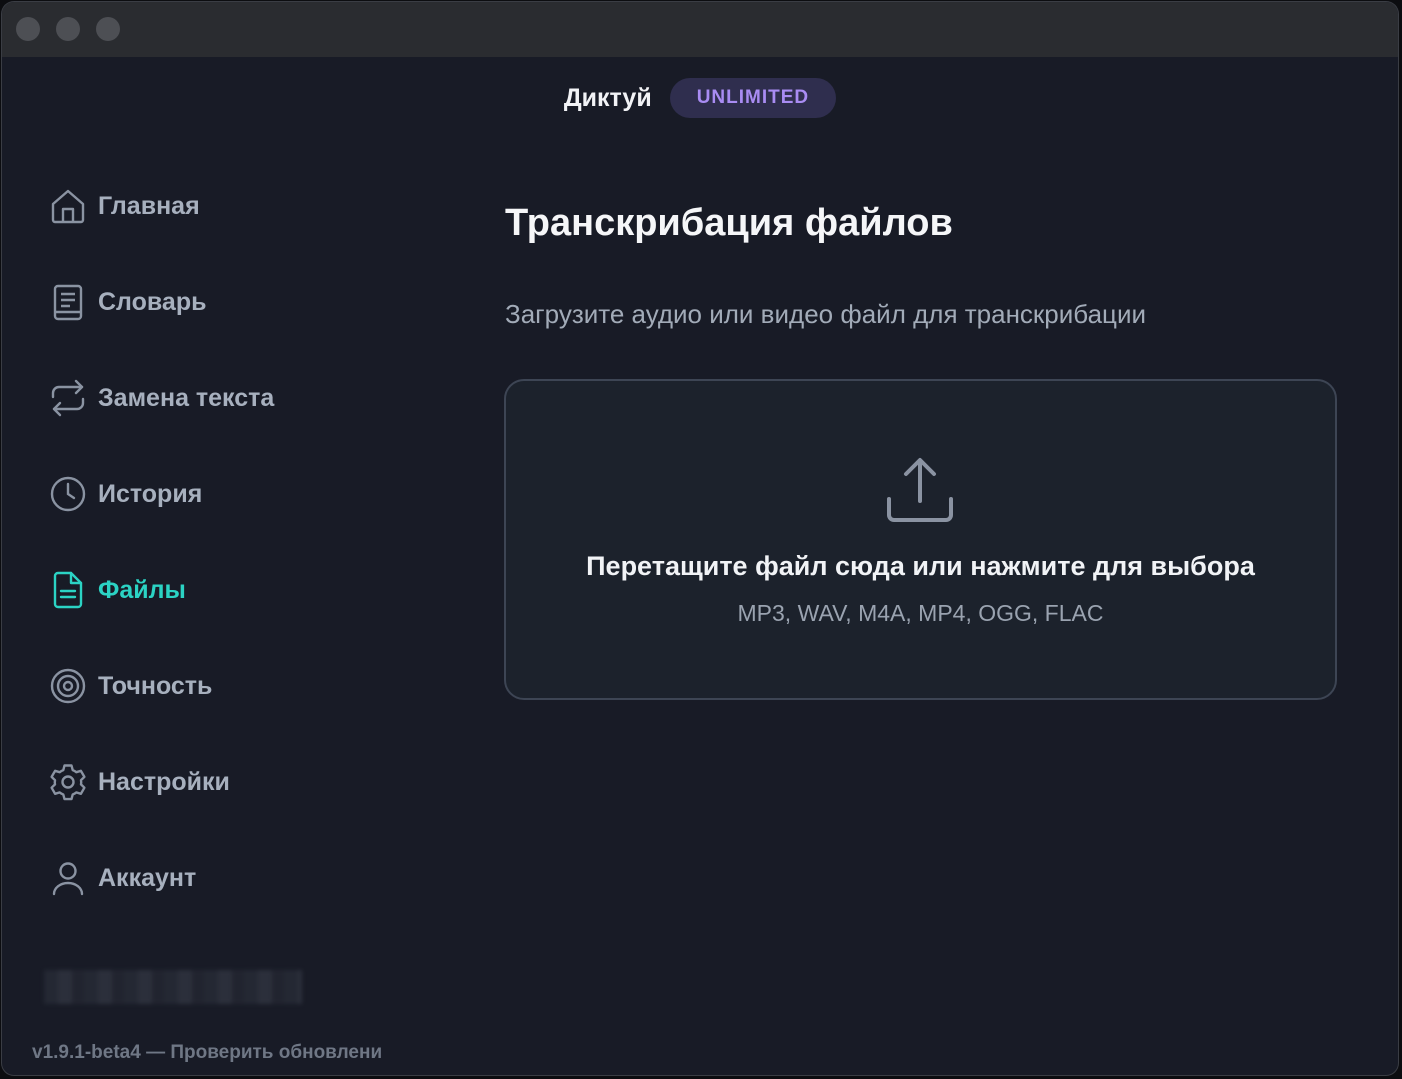 This screenshot has height=1079, width=1402. I want to click on sidebar-item-text-replace: Замена текста, so click(161, 398).